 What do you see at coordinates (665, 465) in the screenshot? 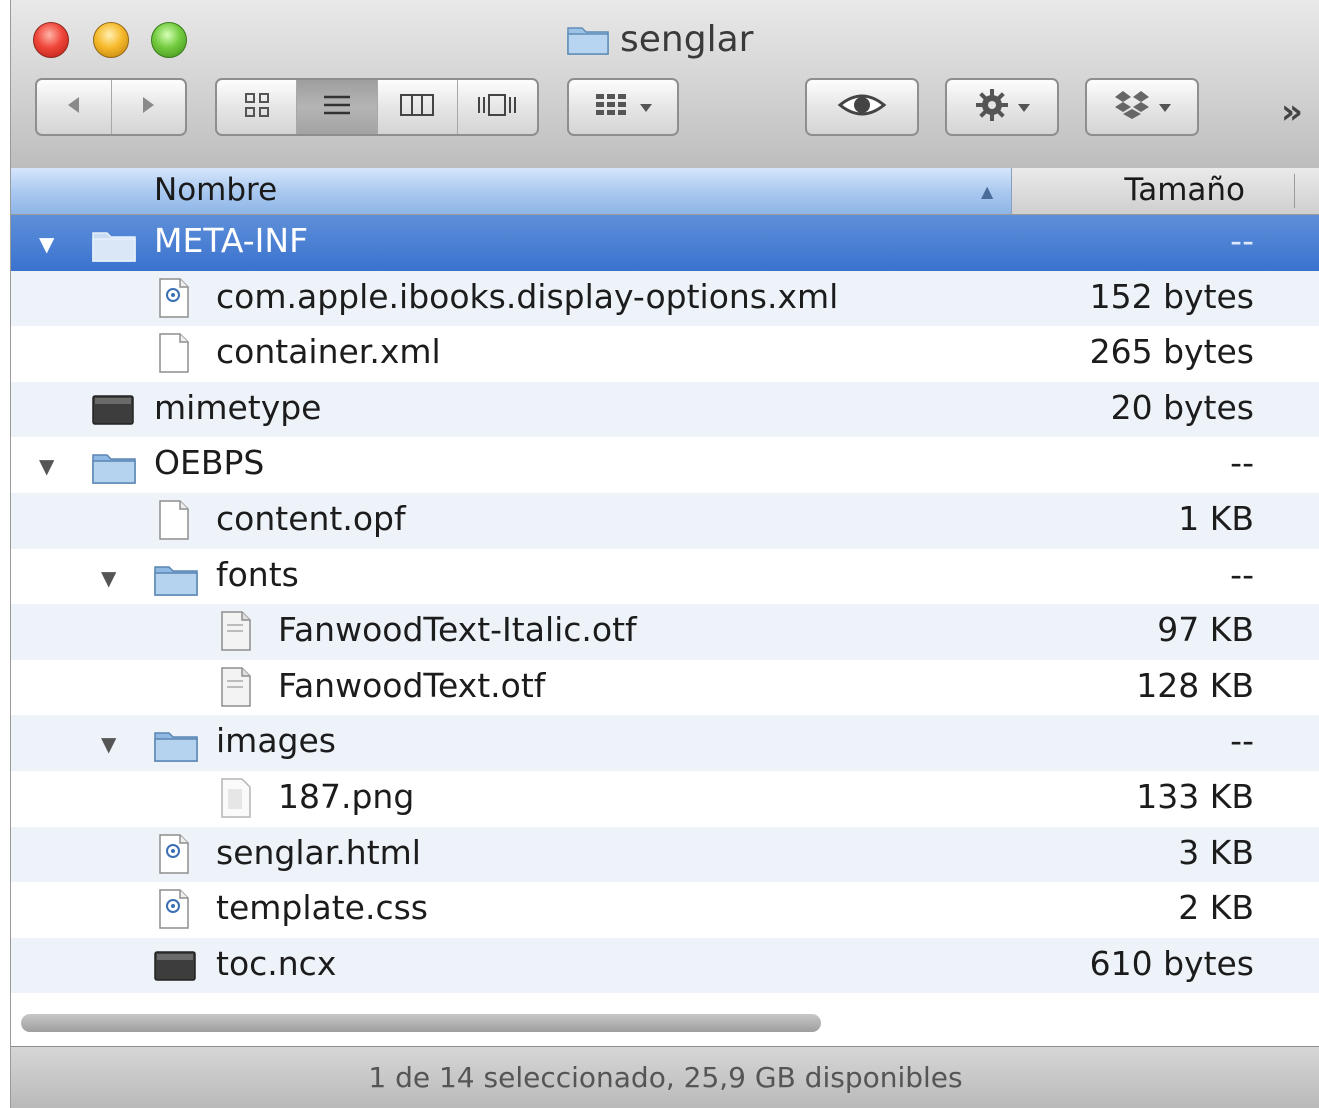
I see `file-row: ▼ OEBPS --` at bounding box center [665, 465].